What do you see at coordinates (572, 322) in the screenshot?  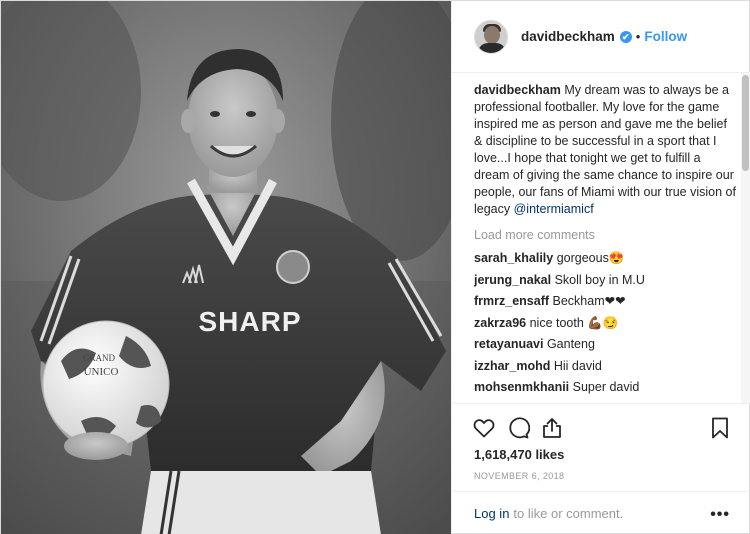 I see `comment-text: nice tooth 💪🏾😏` at bounding box center [572, 322].